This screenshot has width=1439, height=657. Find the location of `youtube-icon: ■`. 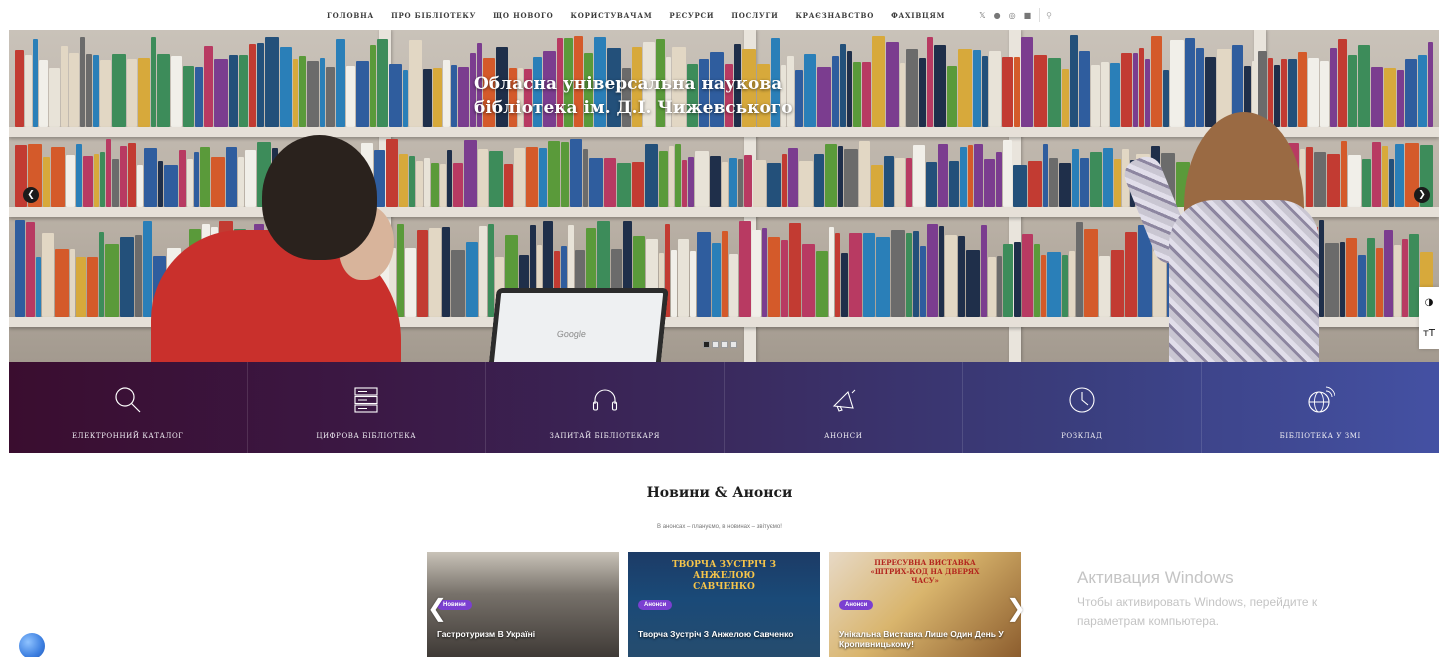

youtube-icon: ■ is located at coordinates (1028, 15).